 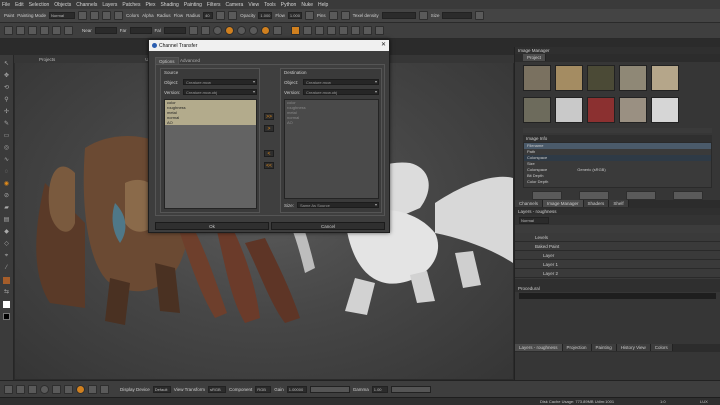 What do you see at coordinates (307, 30) in the screenshot?
I see `select-patches-icon` at bounding box center [307, 30].